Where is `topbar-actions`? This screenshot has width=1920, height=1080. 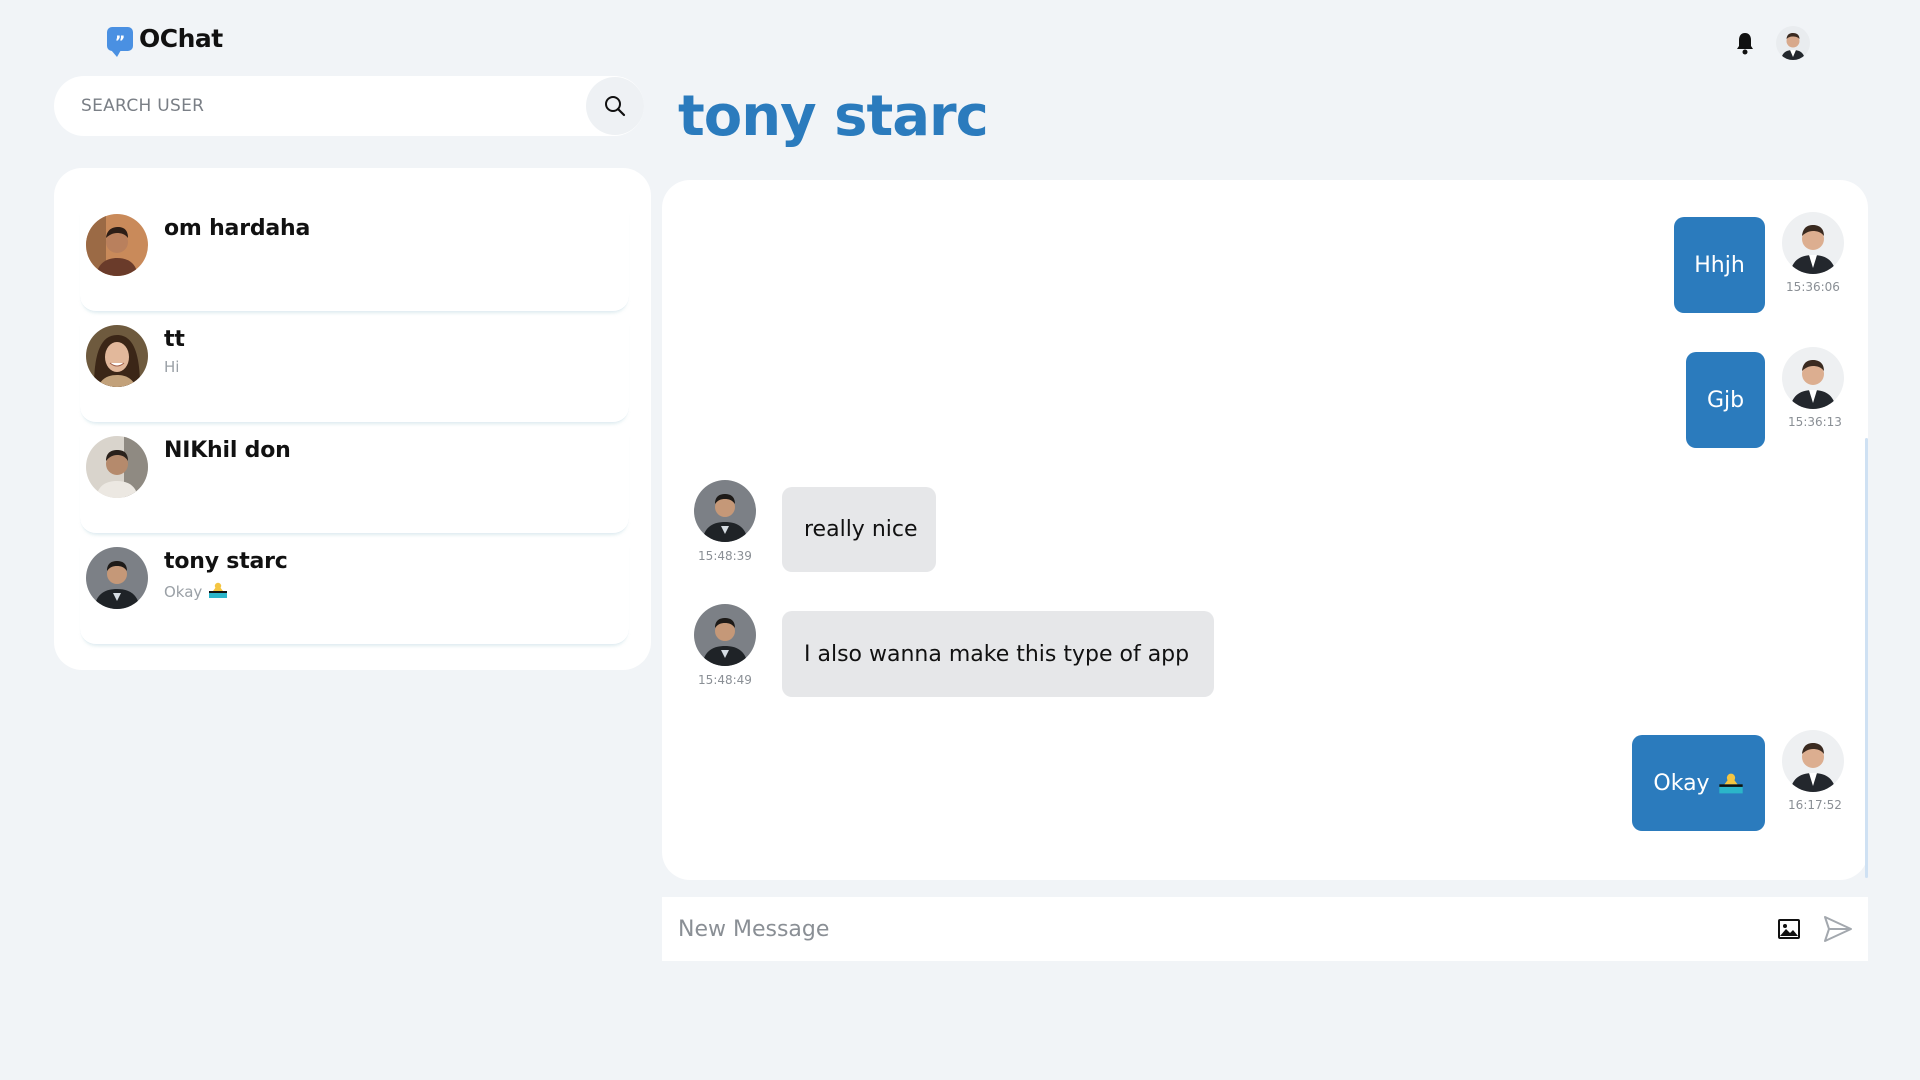 topbar-actions is located at coordinates (1771, 43).